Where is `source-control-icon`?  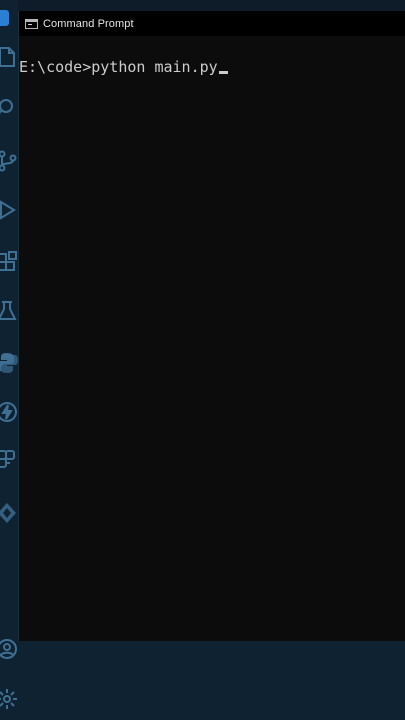 source-control-icon is located at coordinates (9, 161).